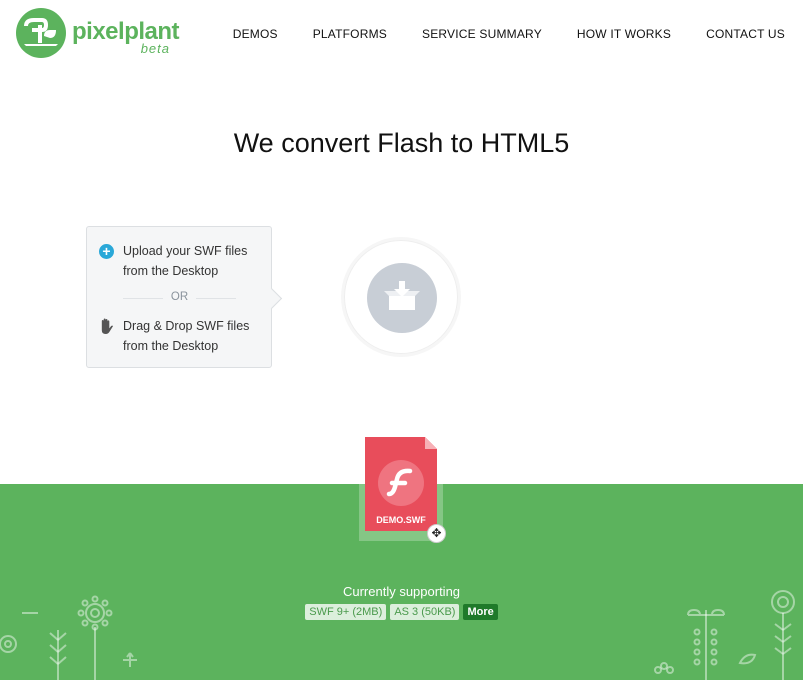 The image size is (803, 680). What do you see at coordinates (171, 271) in the screenshot?
I see `upload-option-line2: from the Desktop` at bounding box center [171, 271].